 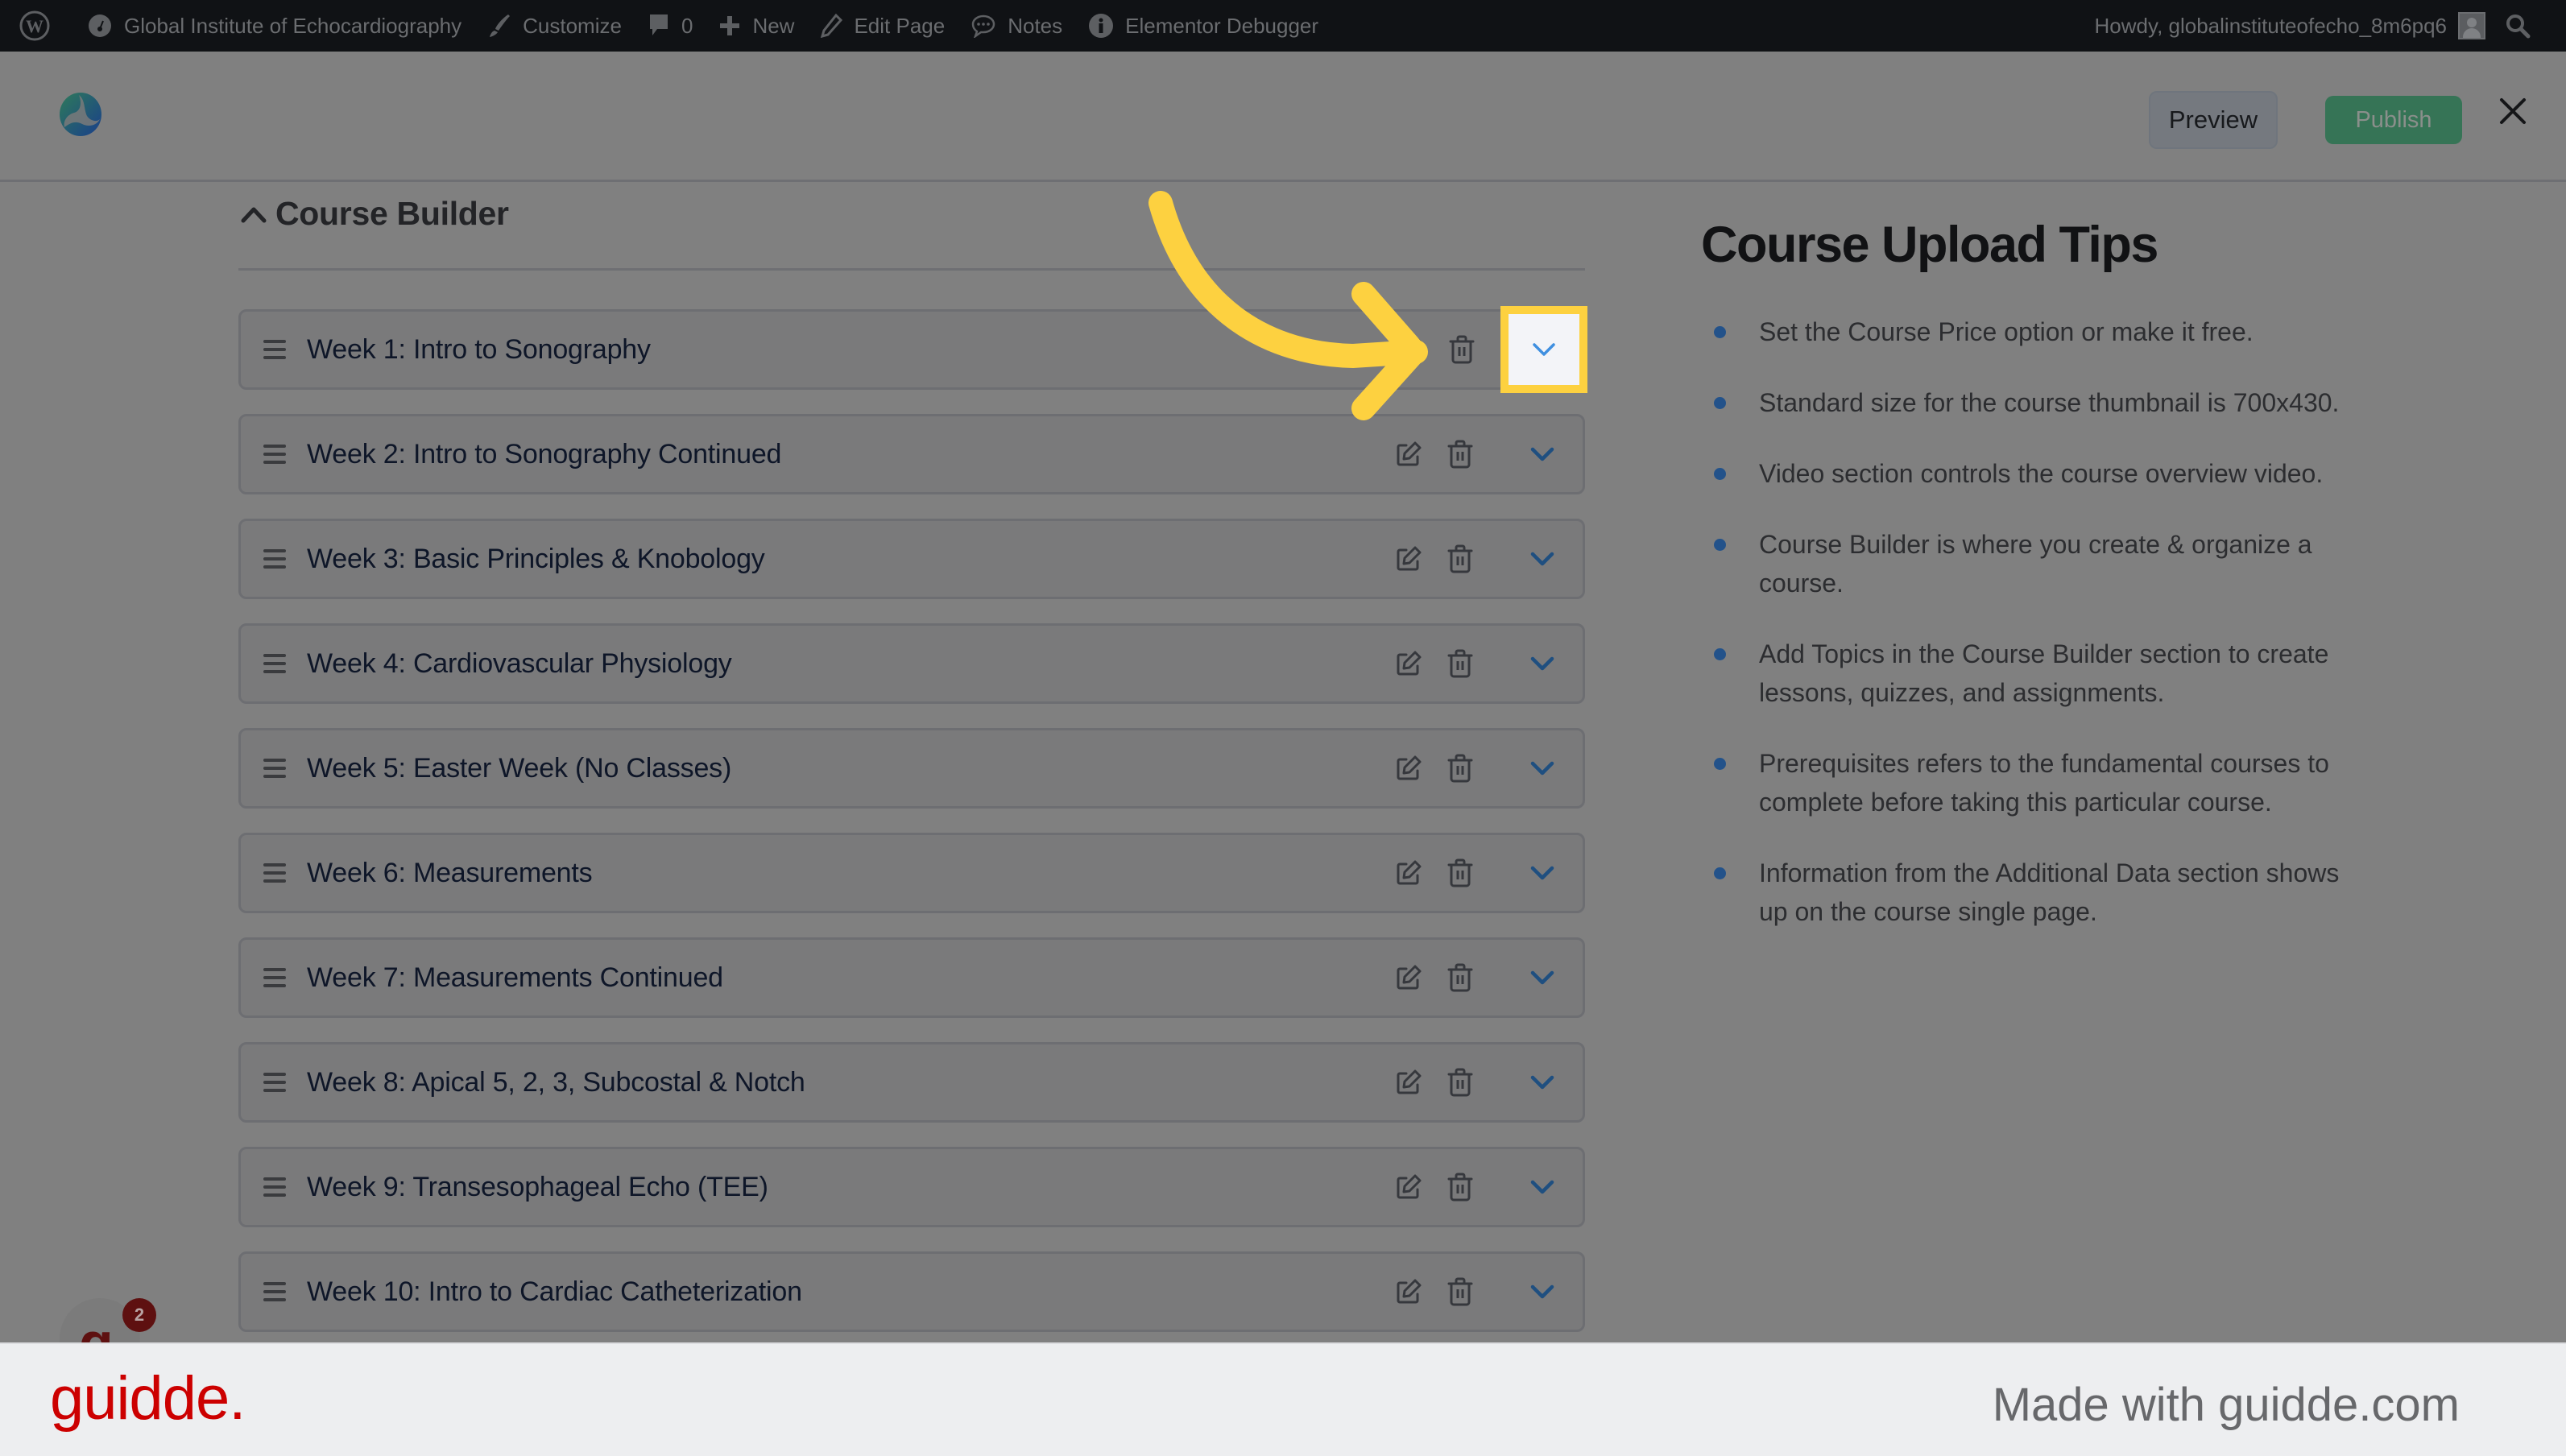 I want to click on search-button, so click(x=2523, y=26).